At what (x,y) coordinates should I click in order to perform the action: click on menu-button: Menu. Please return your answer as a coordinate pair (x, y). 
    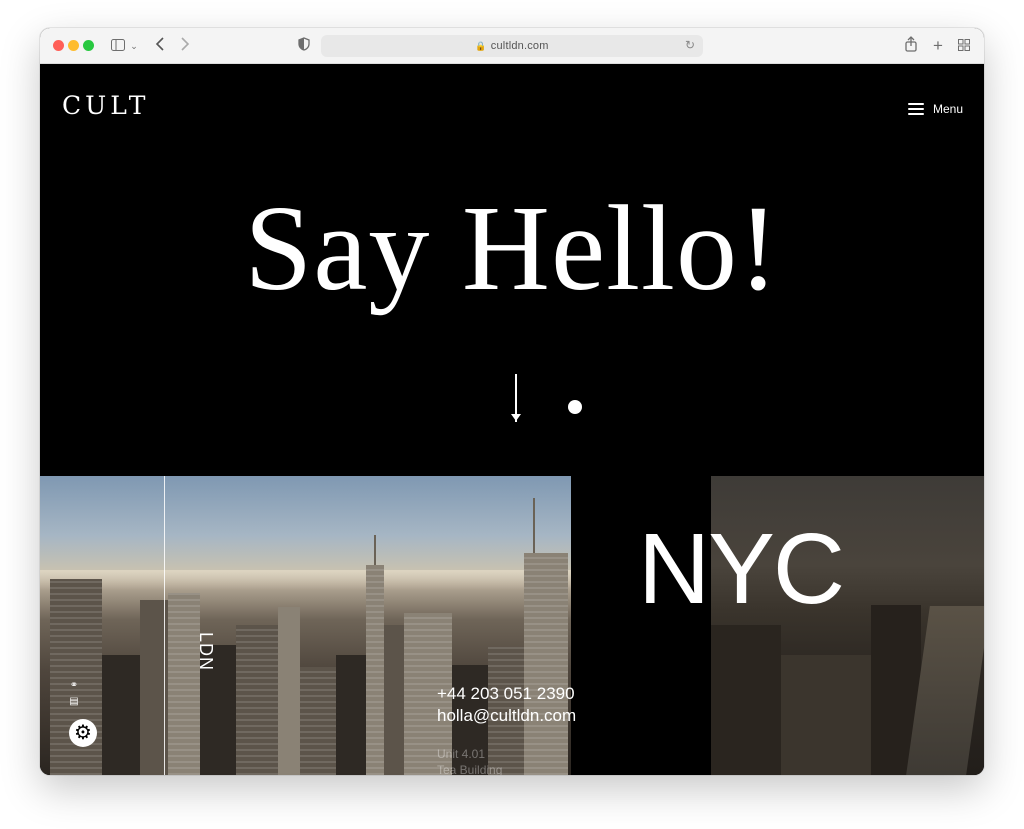
    Looking at the image, I should click on (935, 109).